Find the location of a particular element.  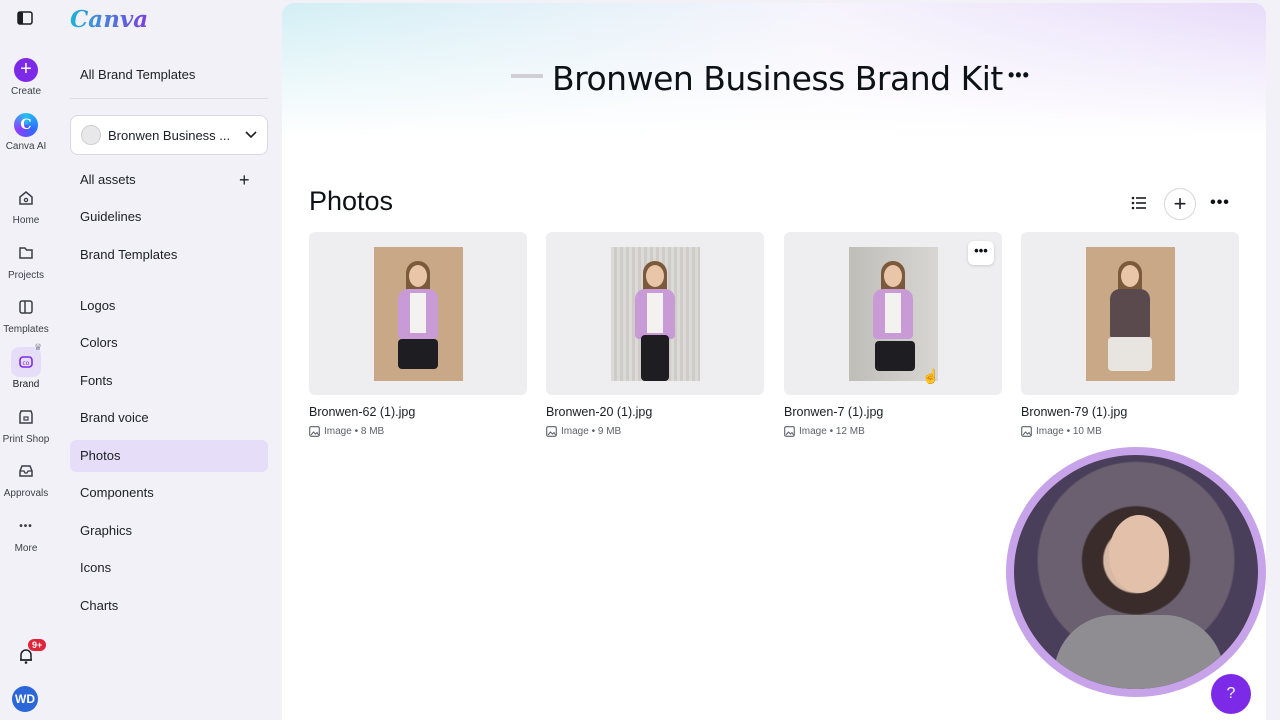

hand-cursor-icon: ☝ is located at coordinates (931, 376).